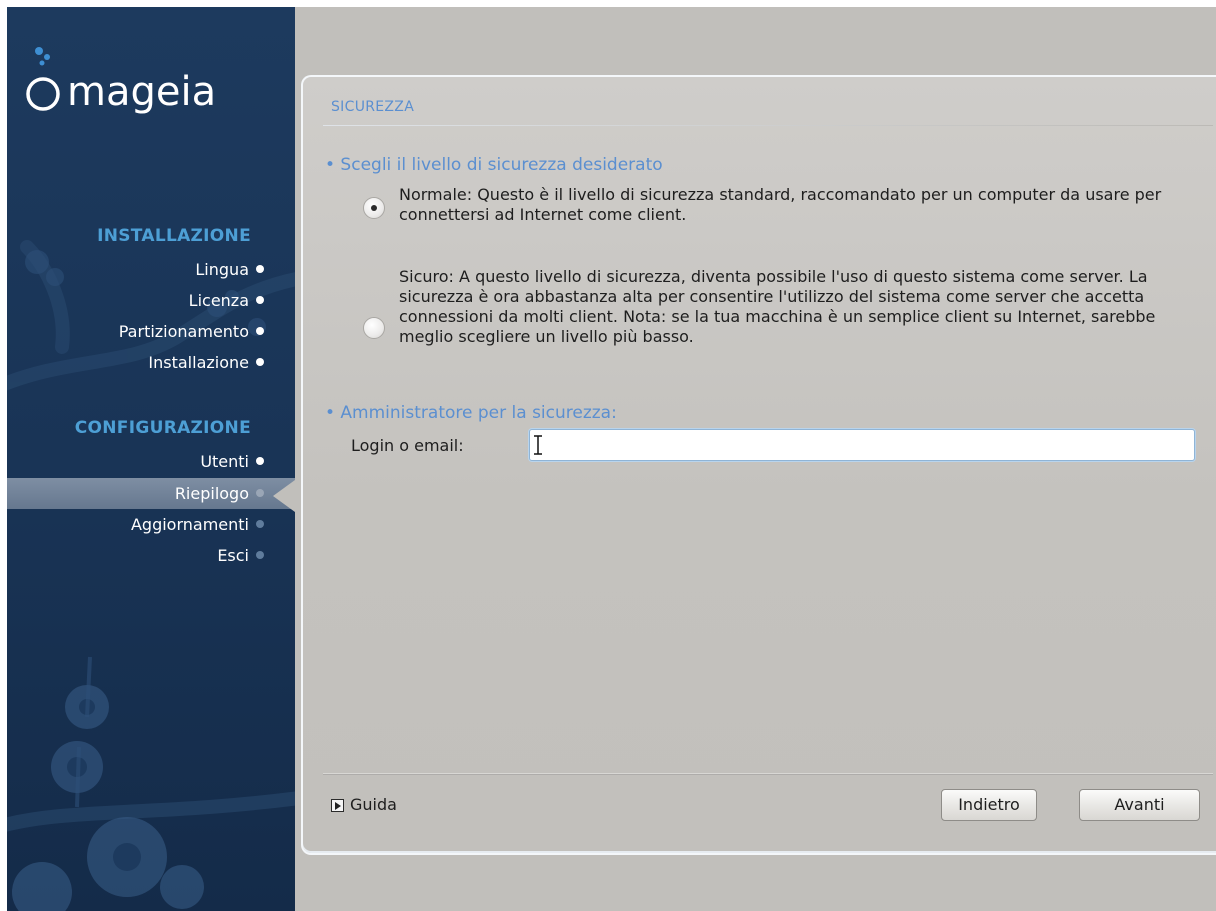 Image resolution: width=1216 pixels, height=911 pixels. I want to click on sidebar-item-label: Lingua, so click(222, 269).